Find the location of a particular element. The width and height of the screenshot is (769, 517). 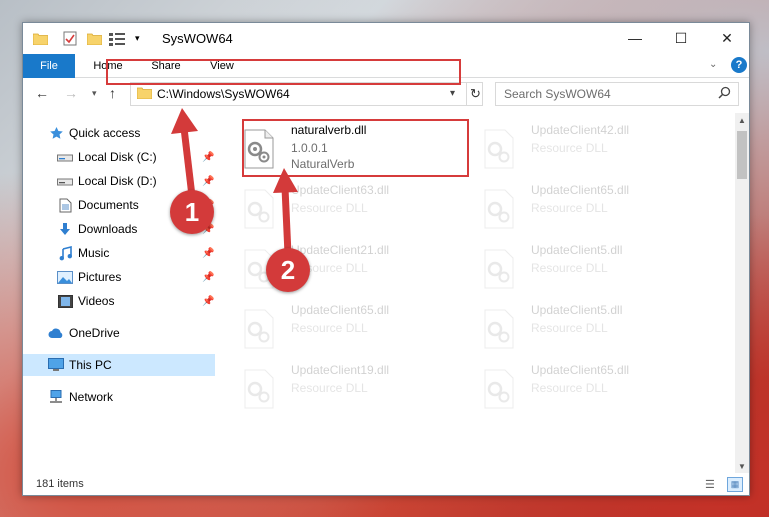

step-1-callout: 1 is located at coordinates (192, 212).